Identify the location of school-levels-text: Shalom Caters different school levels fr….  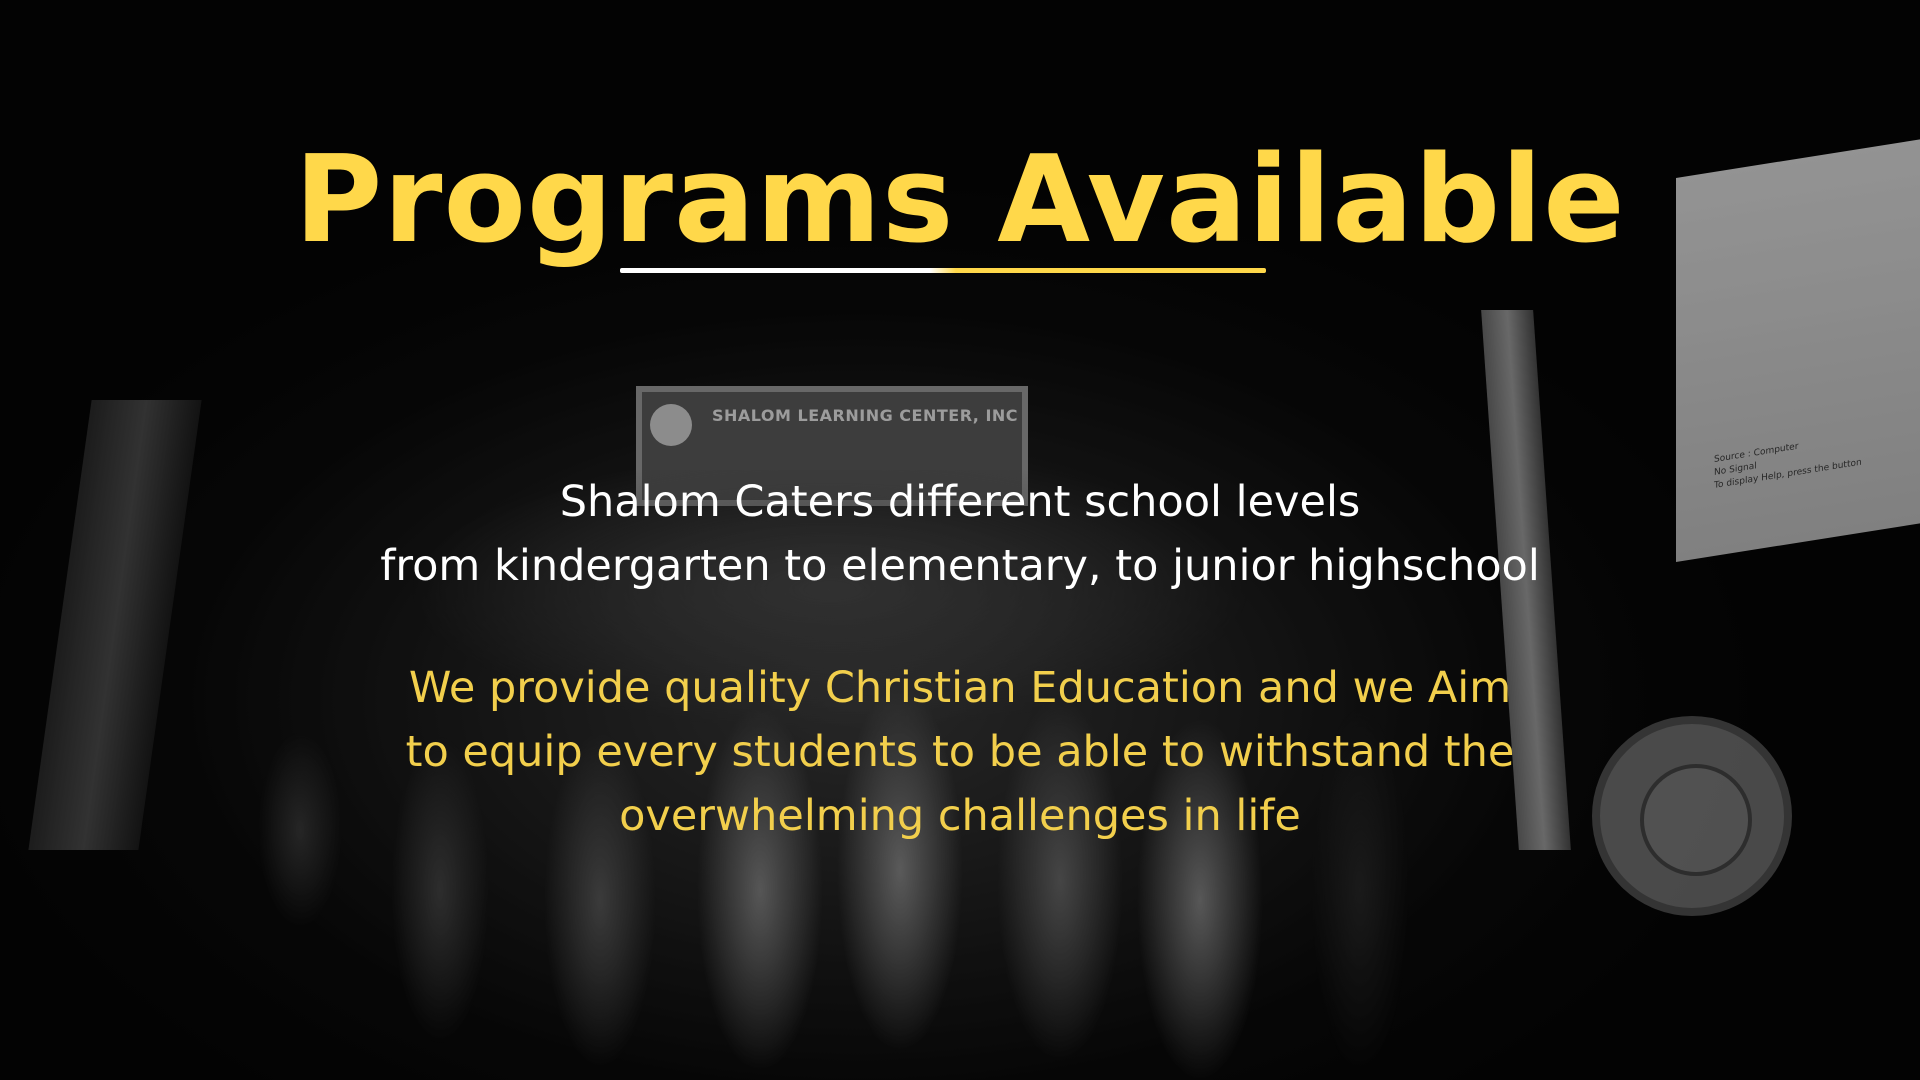
(960, 534).